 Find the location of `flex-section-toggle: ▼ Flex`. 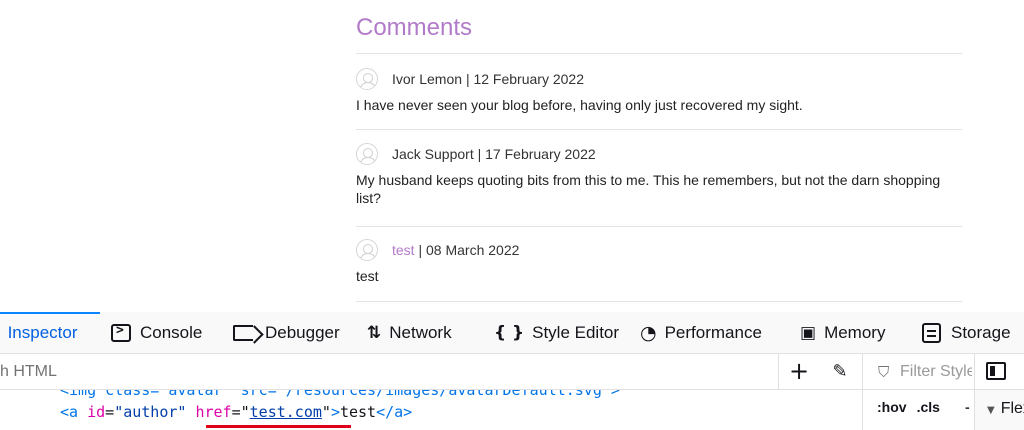

flex-section-toggle: ▼ Flex is located at coordinates (1005, 409).